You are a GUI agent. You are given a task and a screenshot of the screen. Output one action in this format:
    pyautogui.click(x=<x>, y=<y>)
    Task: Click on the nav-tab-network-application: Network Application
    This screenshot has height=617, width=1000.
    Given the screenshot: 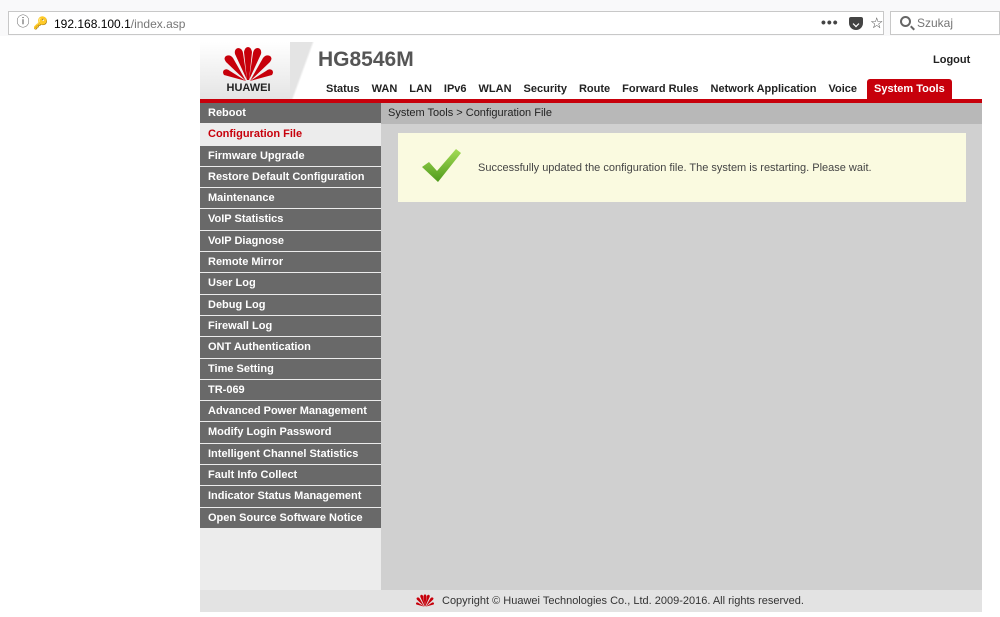 What is the action you would take?
    pyautogui.click(x=764, y=89)
    